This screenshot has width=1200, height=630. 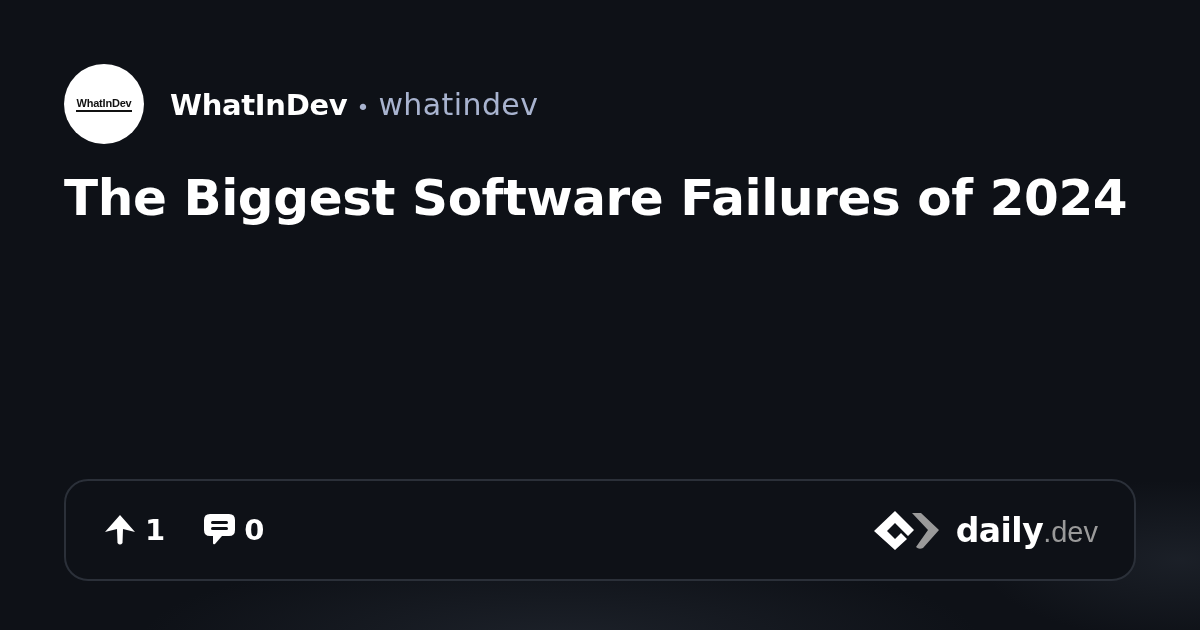 What do you see at coordinates (1026, 530) in the screenshot?
I see `brand-wordmark: daily.dev` at bounding box center [1026, 530].